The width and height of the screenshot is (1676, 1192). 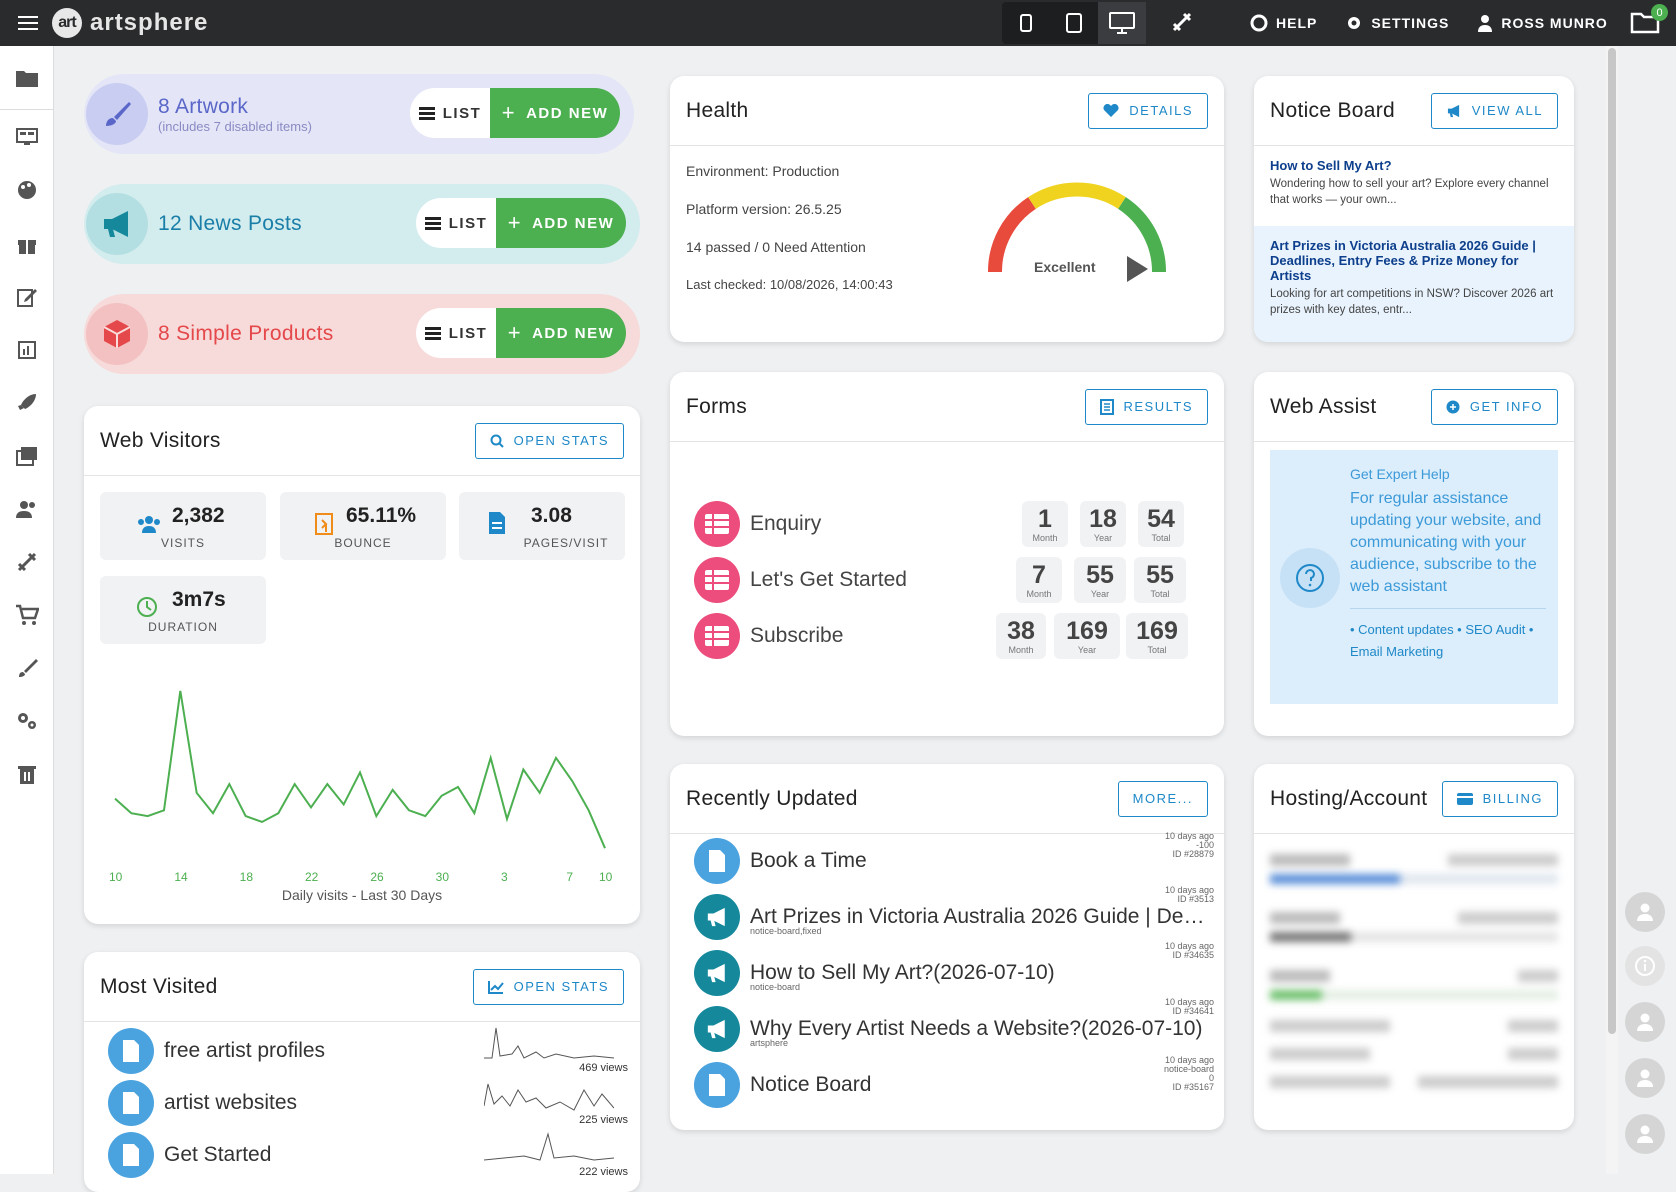 I want to click on logo-text: artsphere, so click(x=149, y=23).